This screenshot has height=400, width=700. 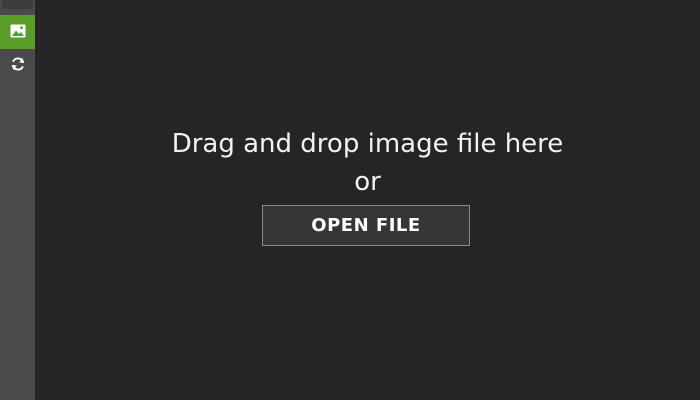 I want to click on refresh-icon, so click(x=18, y=66).